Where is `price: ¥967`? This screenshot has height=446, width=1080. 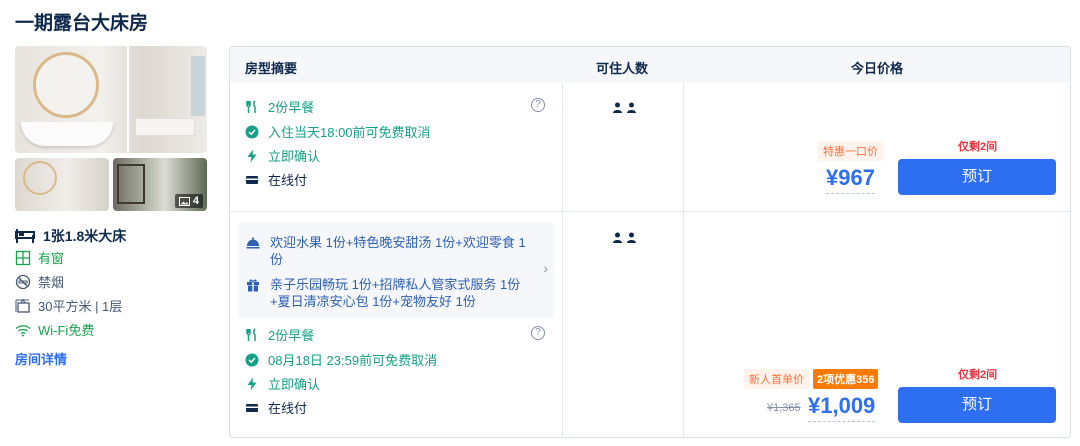 price: ¥967 is located at coordinates (850, 179).